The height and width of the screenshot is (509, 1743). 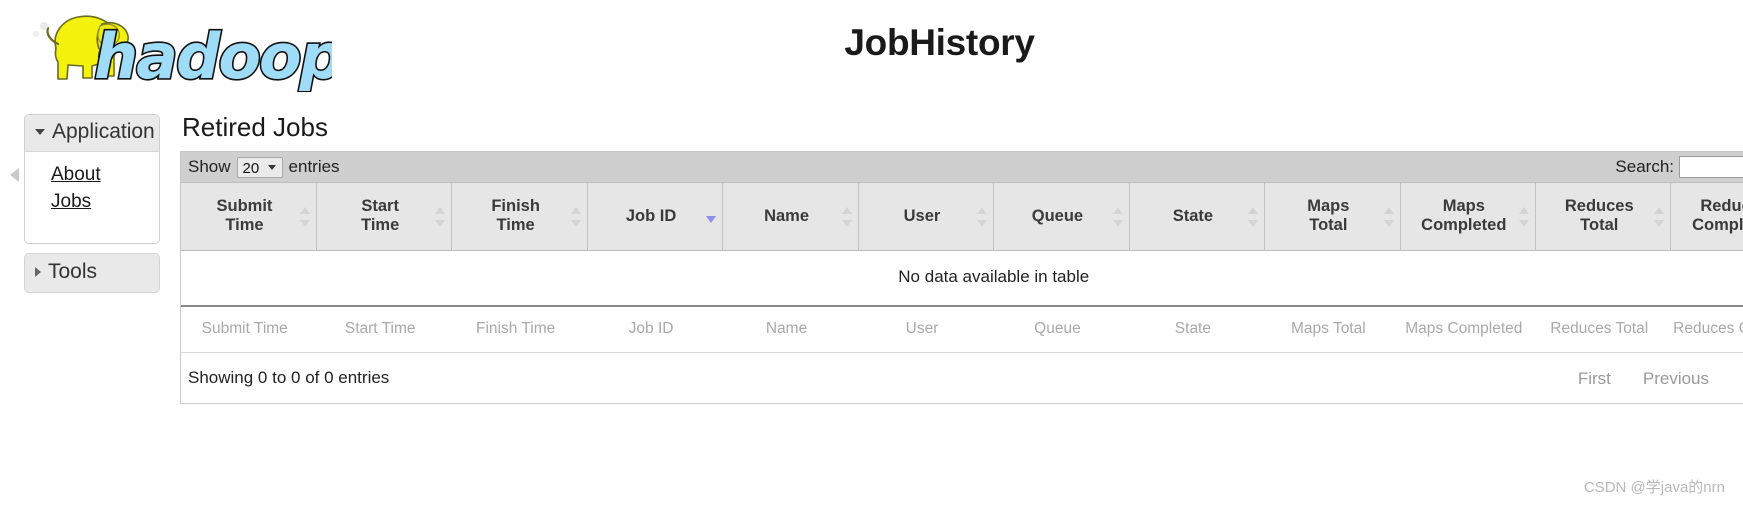 What do you see at coordinates (939, 42) in the screenshot?
I see `page-title: JobHistory` at bounding box center [939, 42].